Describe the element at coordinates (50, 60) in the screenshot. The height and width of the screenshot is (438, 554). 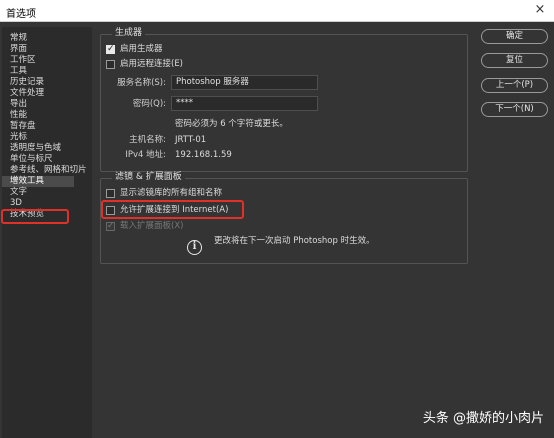
I see `category-workspace: 工作区` at that location.